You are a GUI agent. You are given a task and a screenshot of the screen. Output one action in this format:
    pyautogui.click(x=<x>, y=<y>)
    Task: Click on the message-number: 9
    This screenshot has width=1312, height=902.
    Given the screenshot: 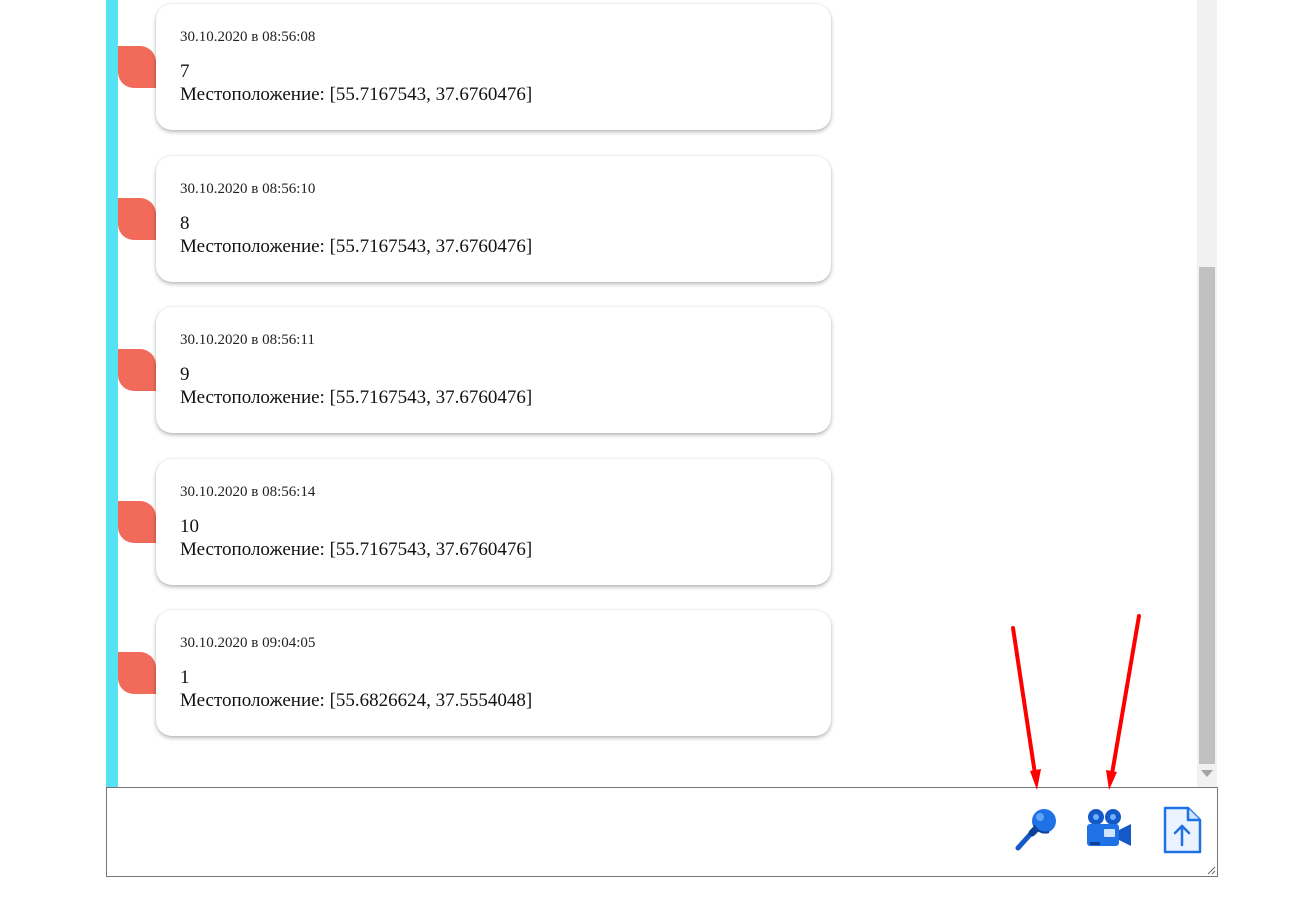 What is the action you would take?
    pyautogui.click(x=185, y=374)
    